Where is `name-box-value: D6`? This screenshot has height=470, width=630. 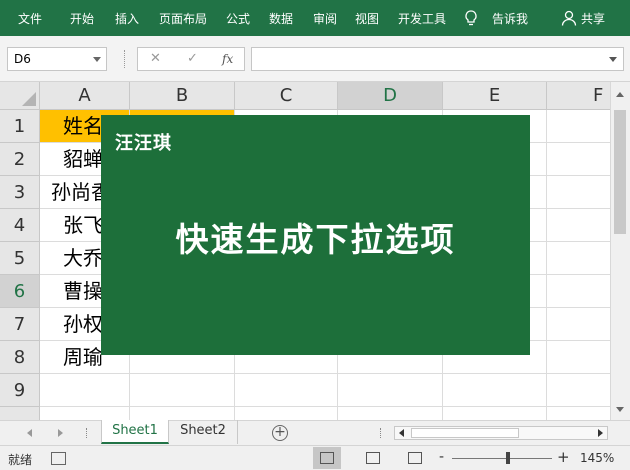 name-box-value: D6 is located at coordinates (22, 59).